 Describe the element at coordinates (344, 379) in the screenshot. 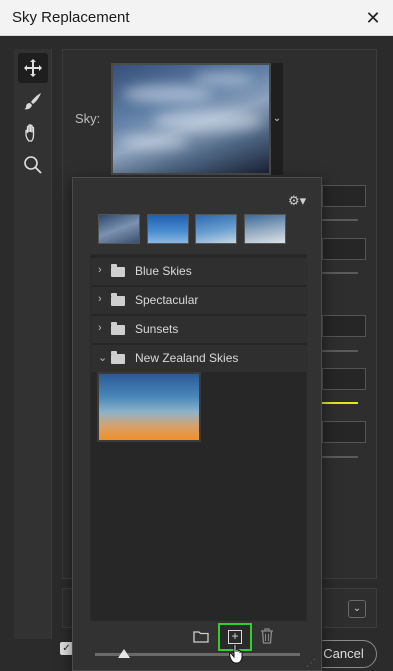

I see `temperature-field` at that location.